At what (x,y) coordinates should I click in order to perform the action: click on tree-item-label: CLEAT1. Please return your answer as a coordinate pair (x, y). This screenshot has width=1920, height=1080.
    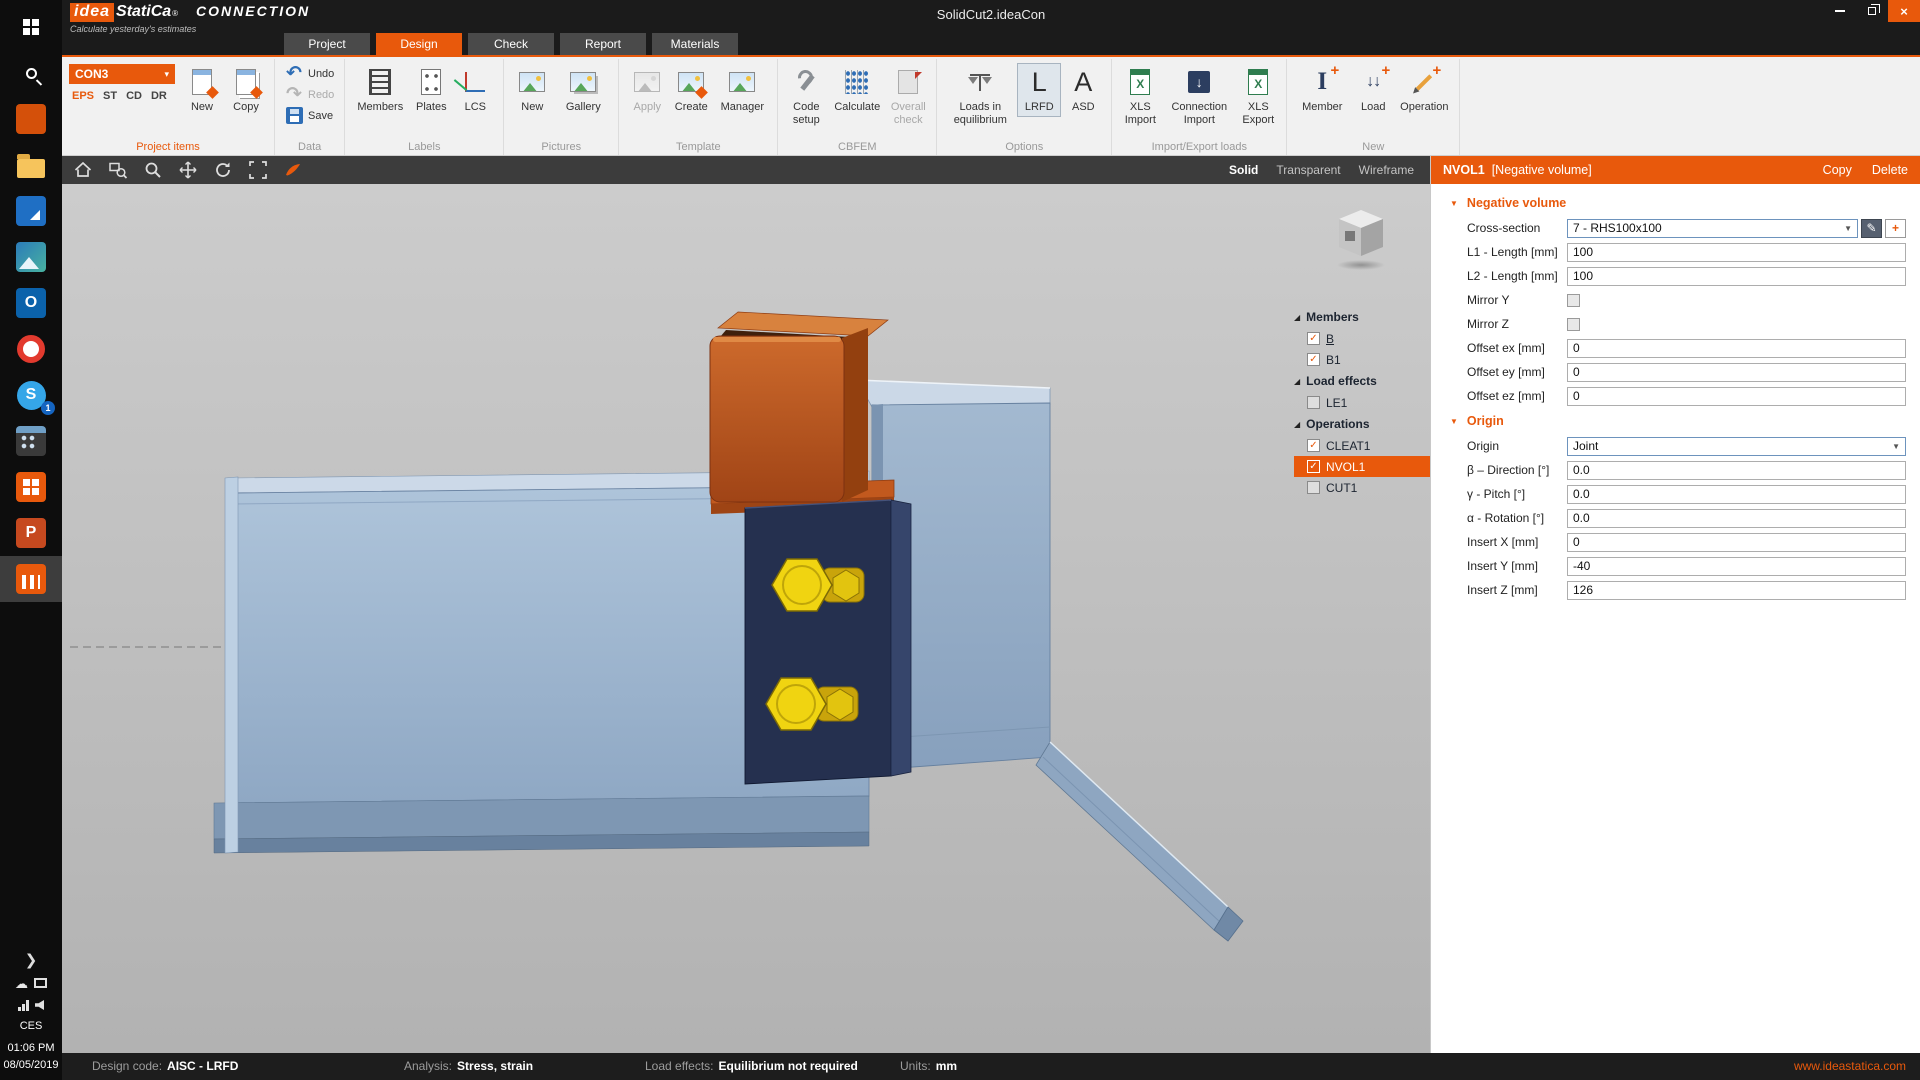
    Looking at the image, I should click on (1348, 446).